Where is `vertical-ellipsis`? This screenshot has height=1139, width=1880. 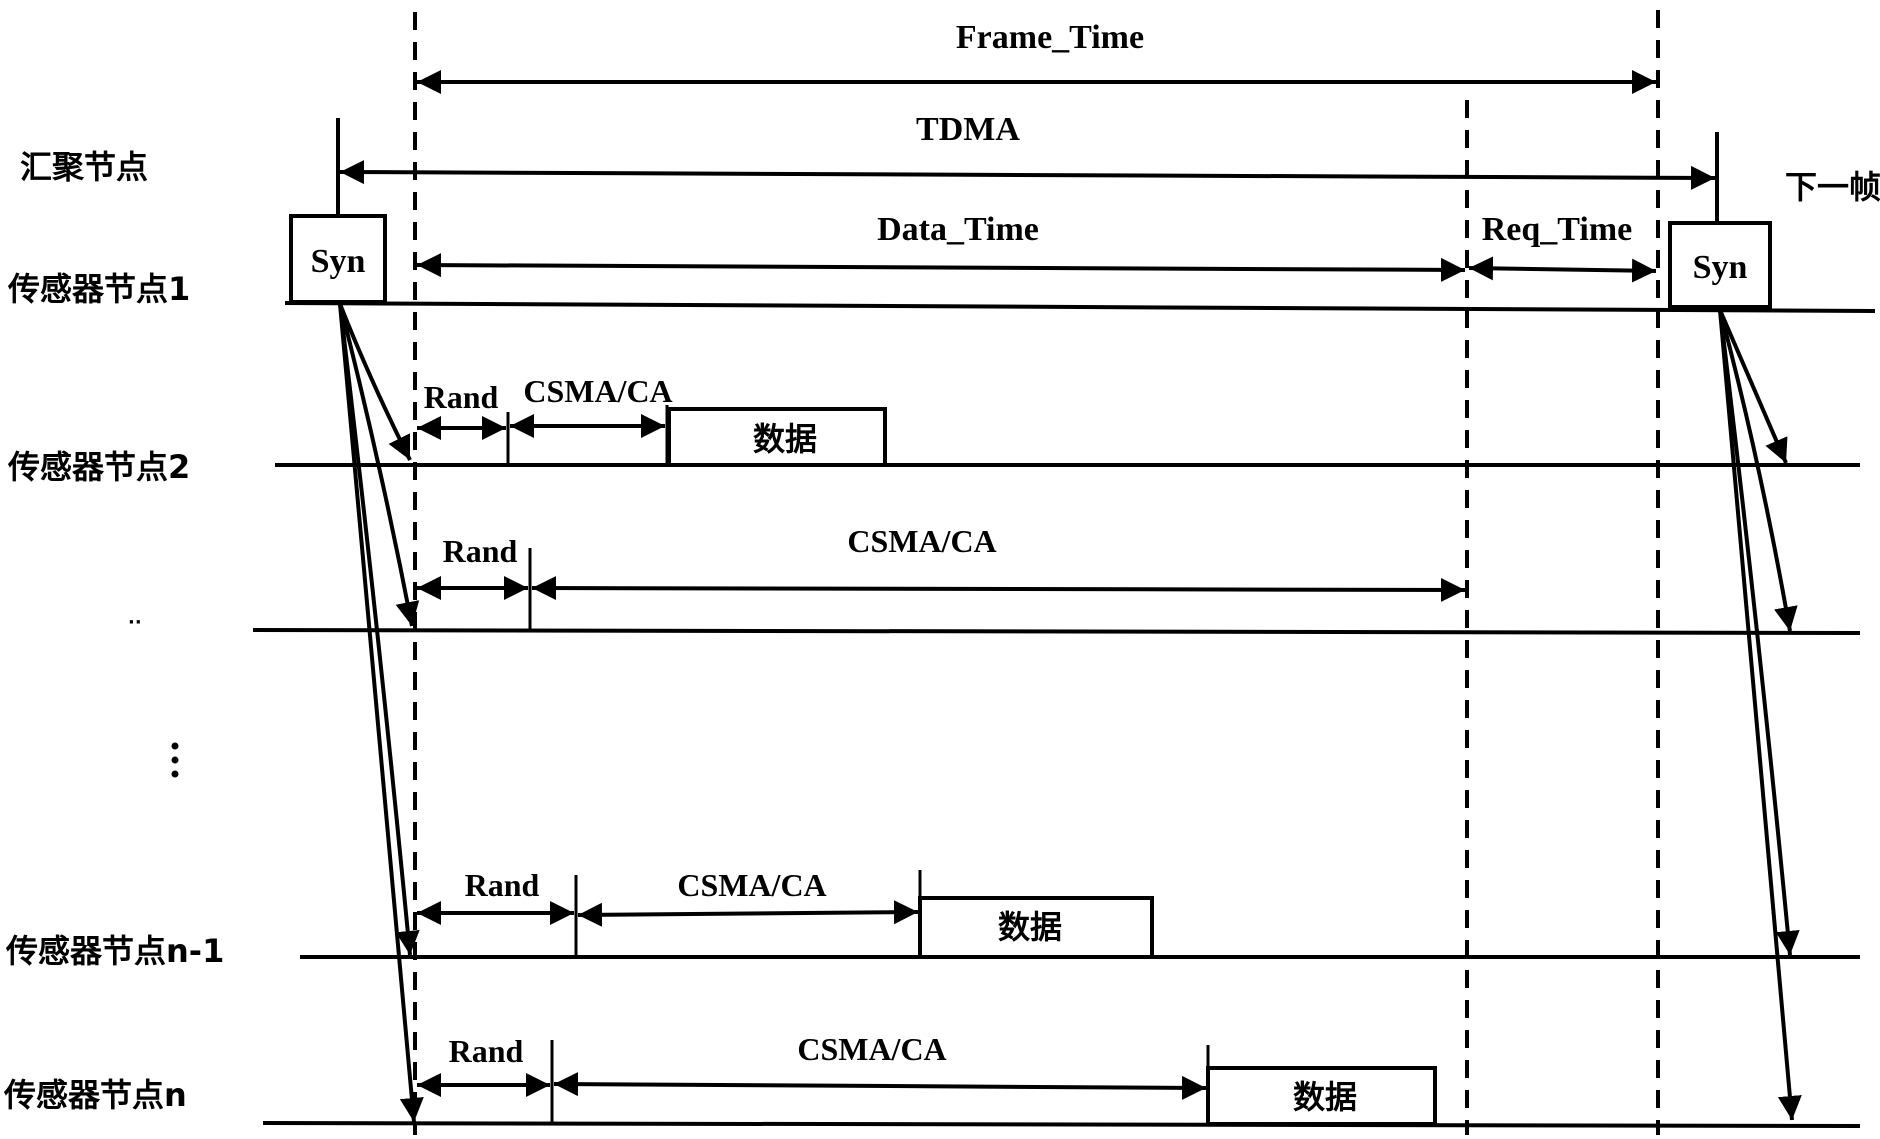 vertical-ellipsis is located at coordinates (175, 760).